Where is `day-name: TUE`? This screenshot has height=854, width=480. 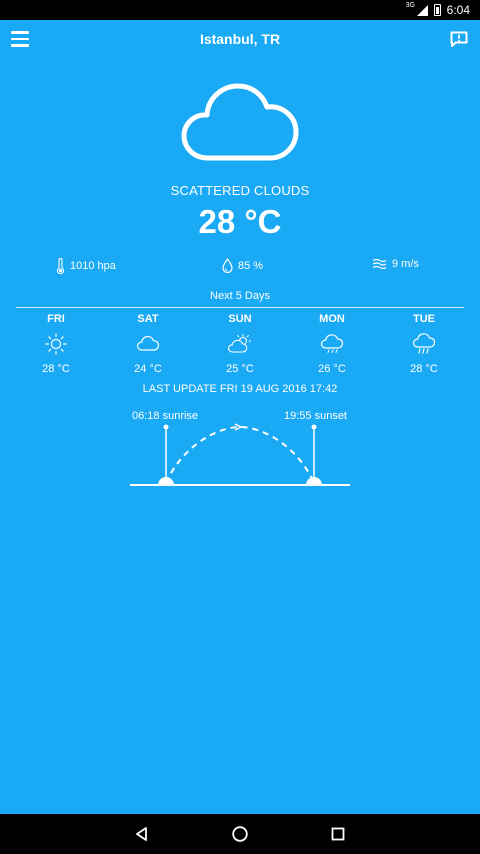
day-name: TUE is located at coordinates (424, 319).